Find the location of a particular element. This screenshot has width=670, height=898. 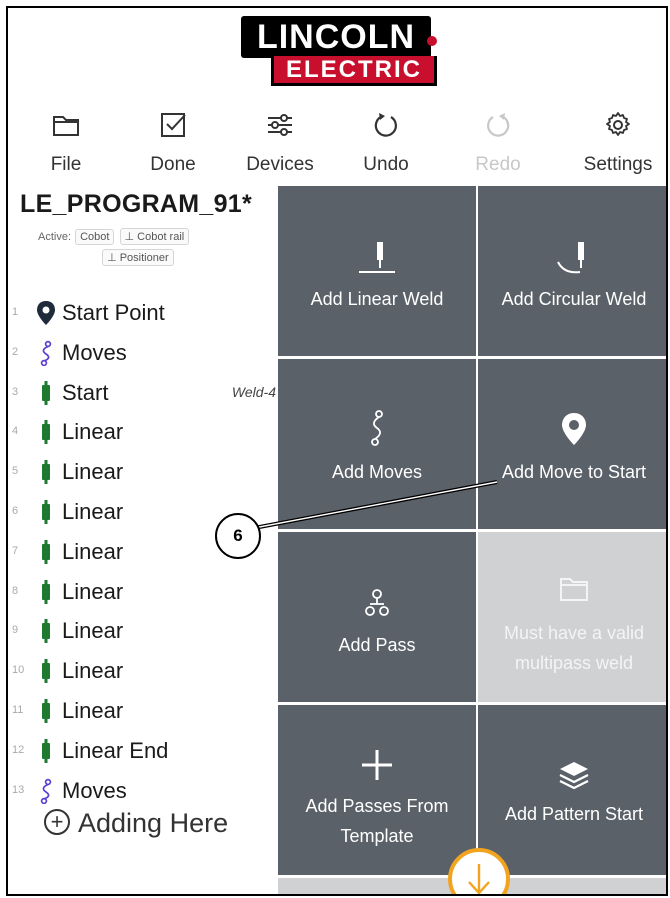

add-circular-weld-label: Add Circular Weld is located at coordinates (574, 299).